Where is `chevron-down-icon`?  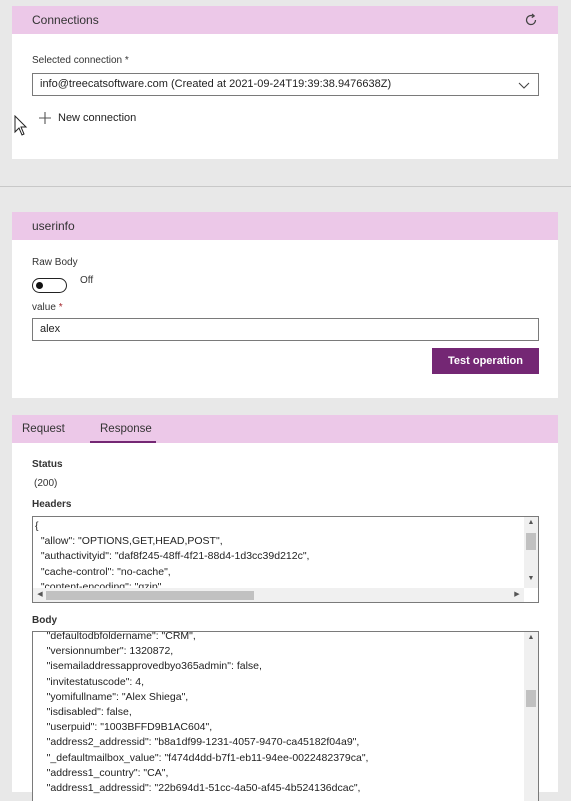
chevron-down-icon is located at coordinates (524, 84).